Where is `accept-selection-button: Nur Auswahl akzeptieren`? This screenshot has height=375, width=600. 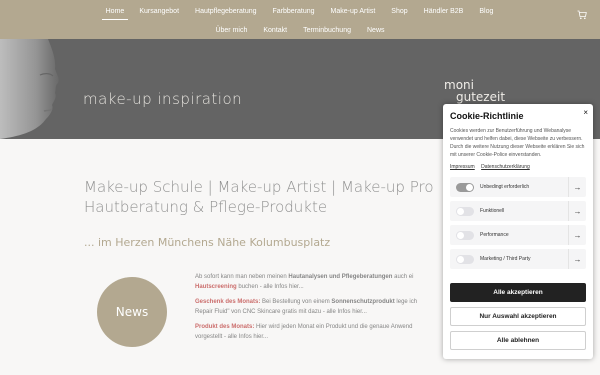
accept-selection-button: Nur Auswahl akzeptieren is located at coordinates (518, 316).